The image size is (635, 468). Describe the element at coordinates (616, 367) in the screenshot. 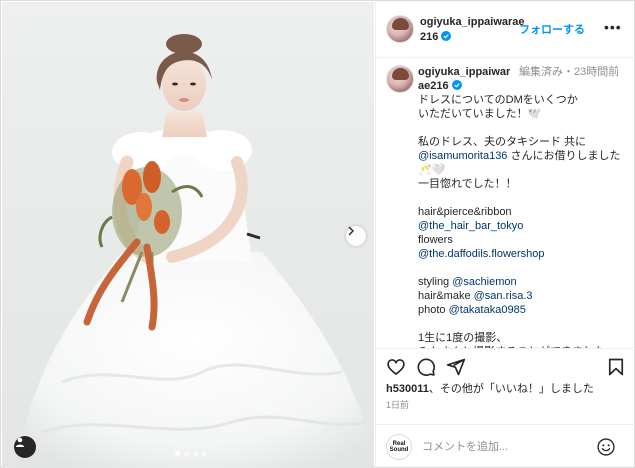

I see `bookmark-icon` at that location.